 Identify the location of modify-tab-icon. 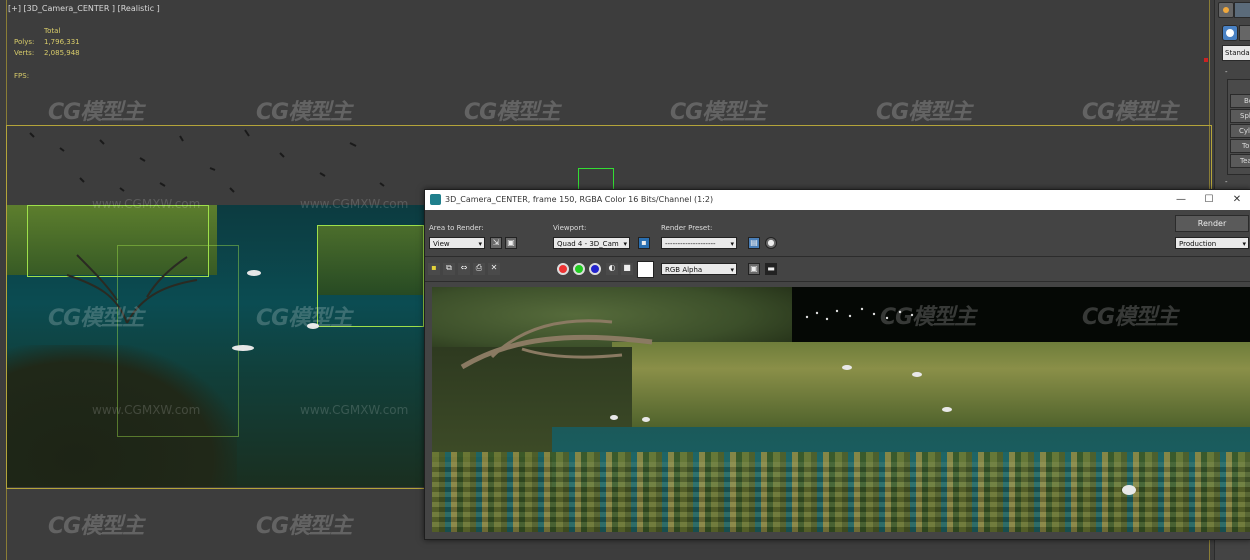
(1242, 10).